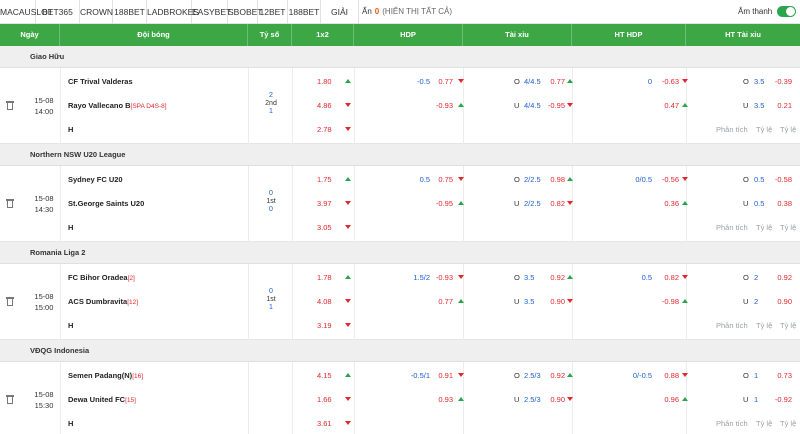  Describe the element at coordinates (173, 12) in the screenshot. I see `tab-ladbrokes: LADBROKES` at that location.